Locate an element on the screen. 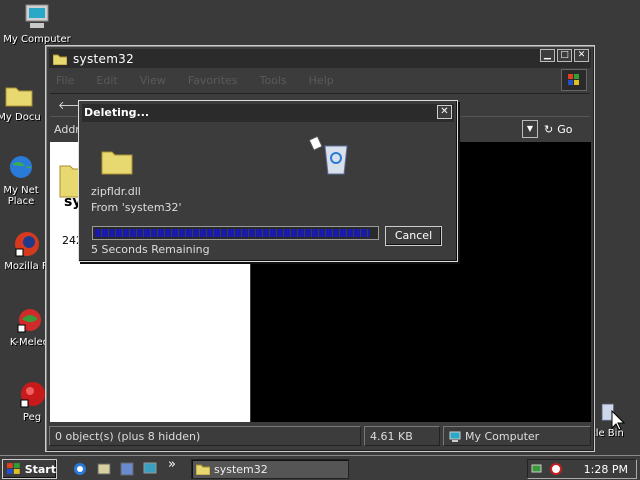 The width and height of the screenshot is (640, 480). windows-flag-icon is located at coordinates (13, 468).